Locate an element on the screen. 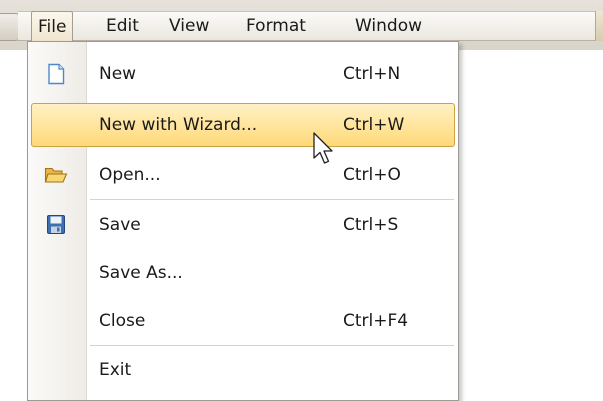 This screenshot has height=401, width=603. menu-format-label: Format is located at coordinates (276, 26).